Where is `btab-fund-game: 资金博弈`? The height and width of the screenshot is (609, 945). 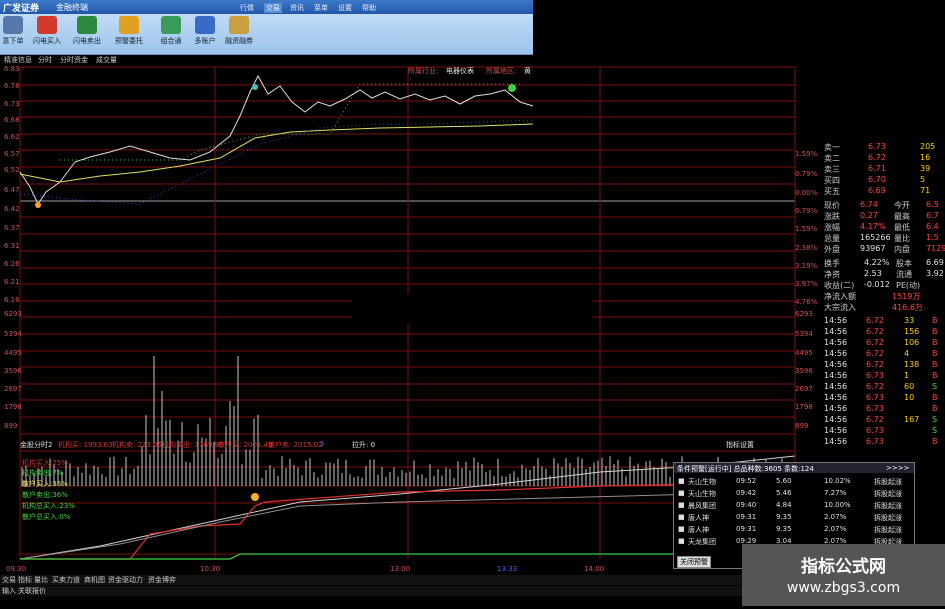 btab-fund-game: 资金博弈 is located at coordinates (162, 580).